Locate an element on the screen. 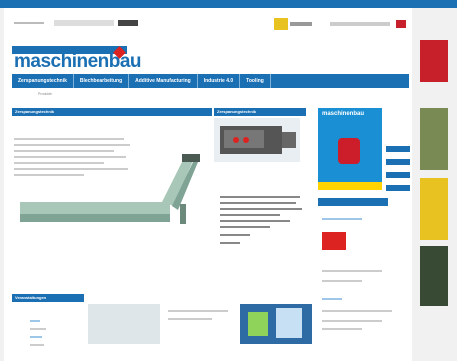  magazine-bottom-band is located at coordinates (350, 186).